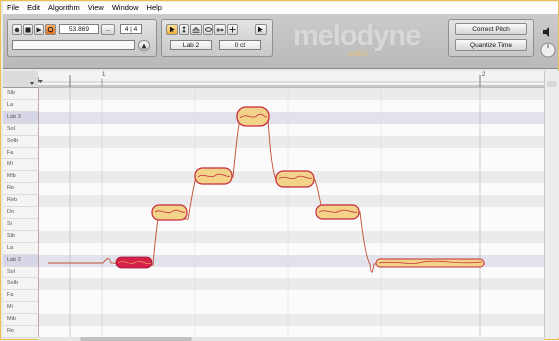  I want to click on arrow-cursor-2-icon, so click(260, 29).